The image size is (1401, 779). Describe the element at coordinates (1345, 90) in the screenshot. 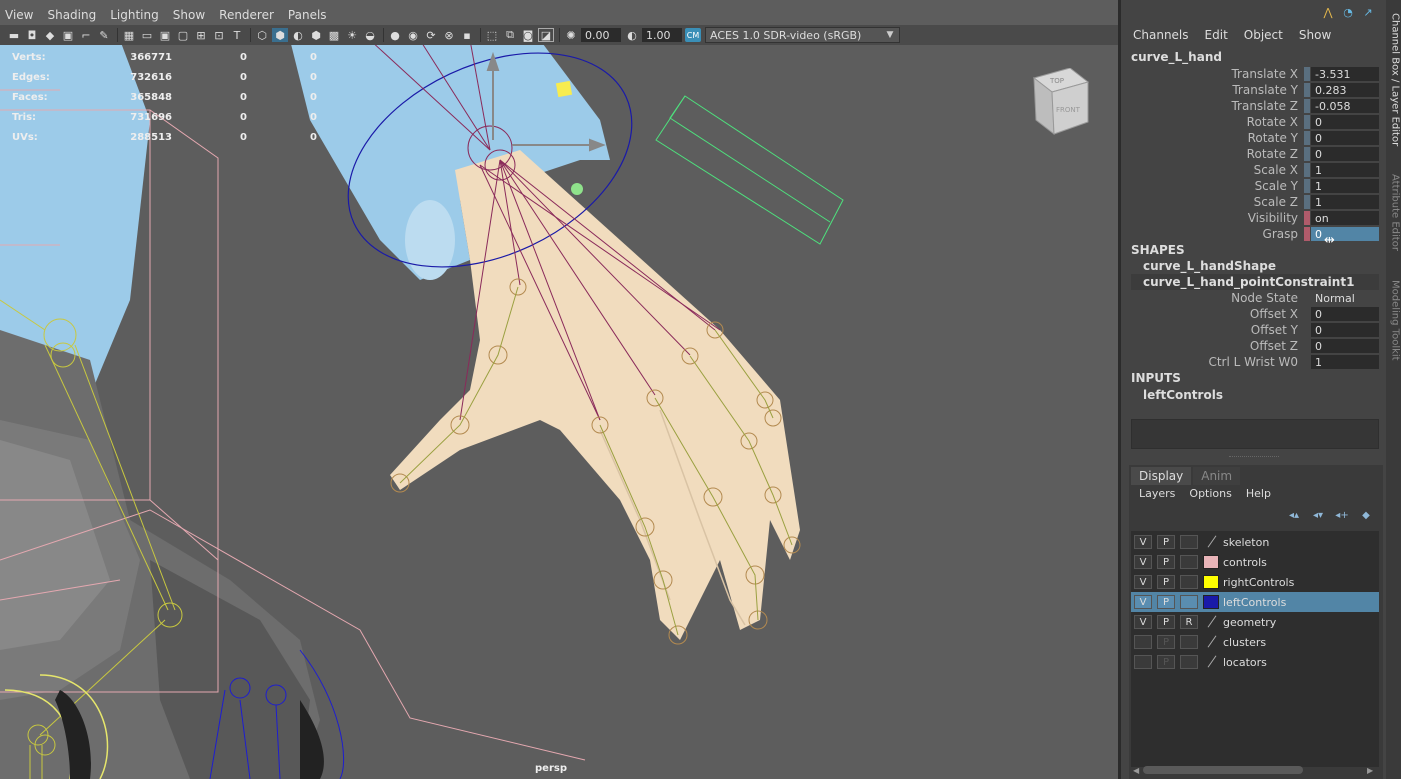

I see `attr-value-field: 0.283` at that location.